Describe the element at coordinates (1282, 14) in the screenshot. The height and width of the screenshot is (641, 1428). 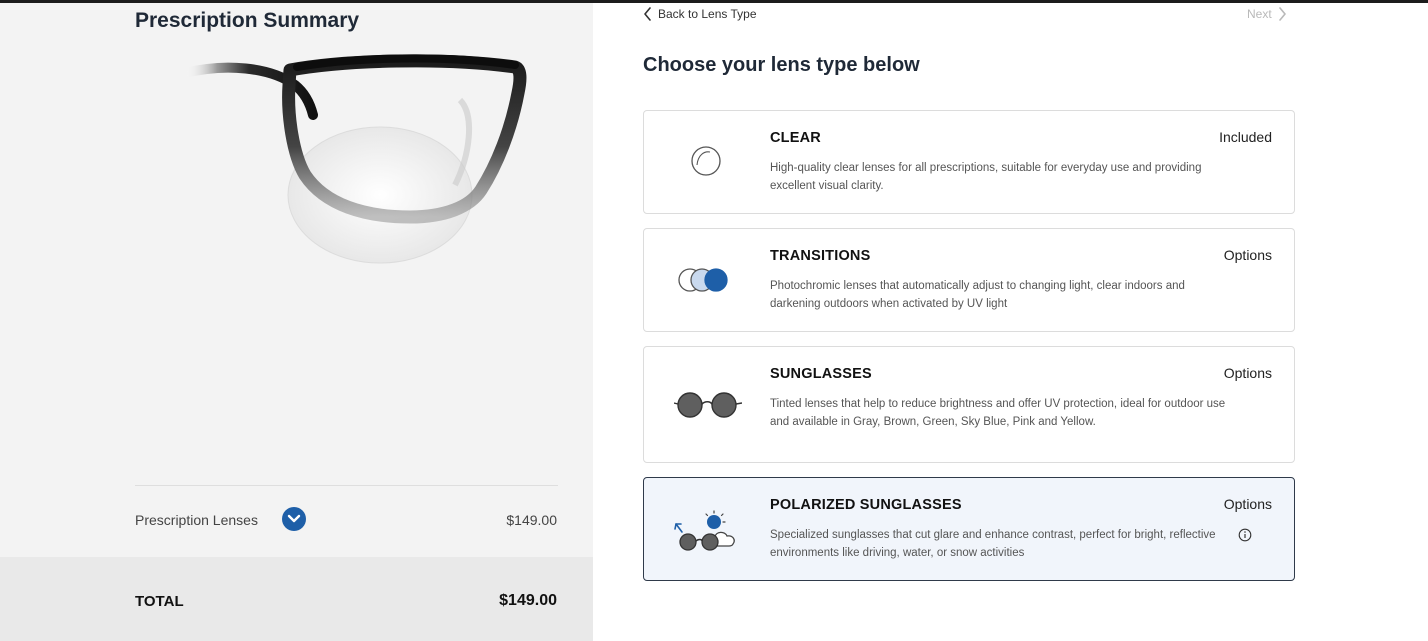
I see `chevron-right-icon` at that location.